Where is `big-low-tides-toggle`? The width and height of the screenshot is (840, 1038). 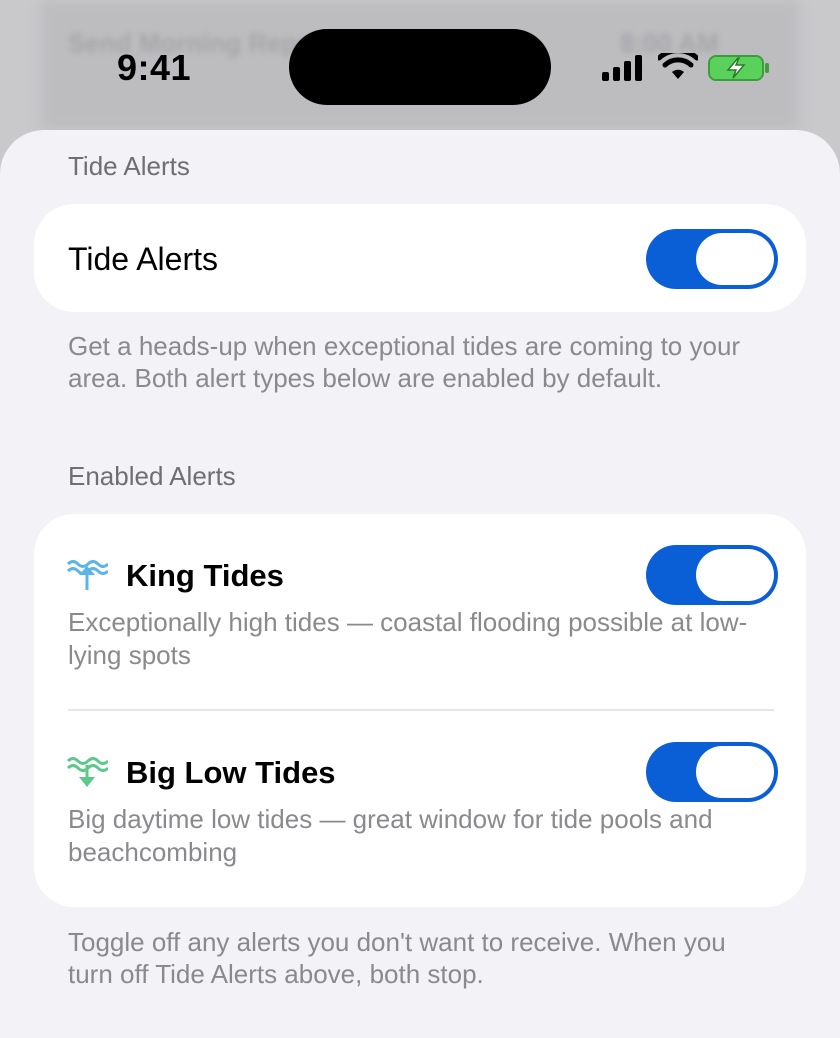
big-low-tides-toggle is located at coordinates (712, 772).